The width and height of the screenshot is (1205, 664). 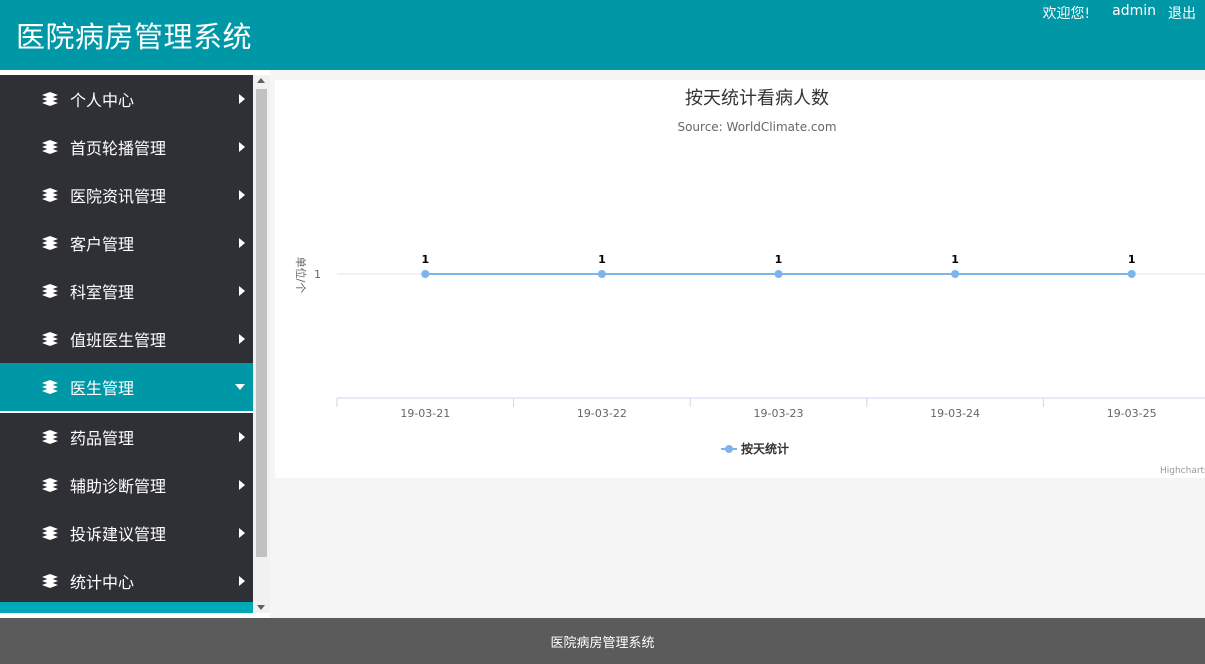 I want to click on sidebar-scrollbar, so click(x=261, y=344).